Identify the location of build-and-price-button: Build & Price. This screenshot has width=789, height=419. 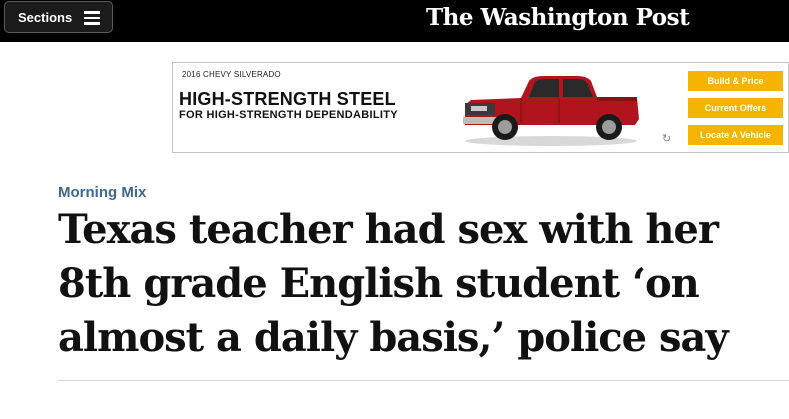
(735, 81).